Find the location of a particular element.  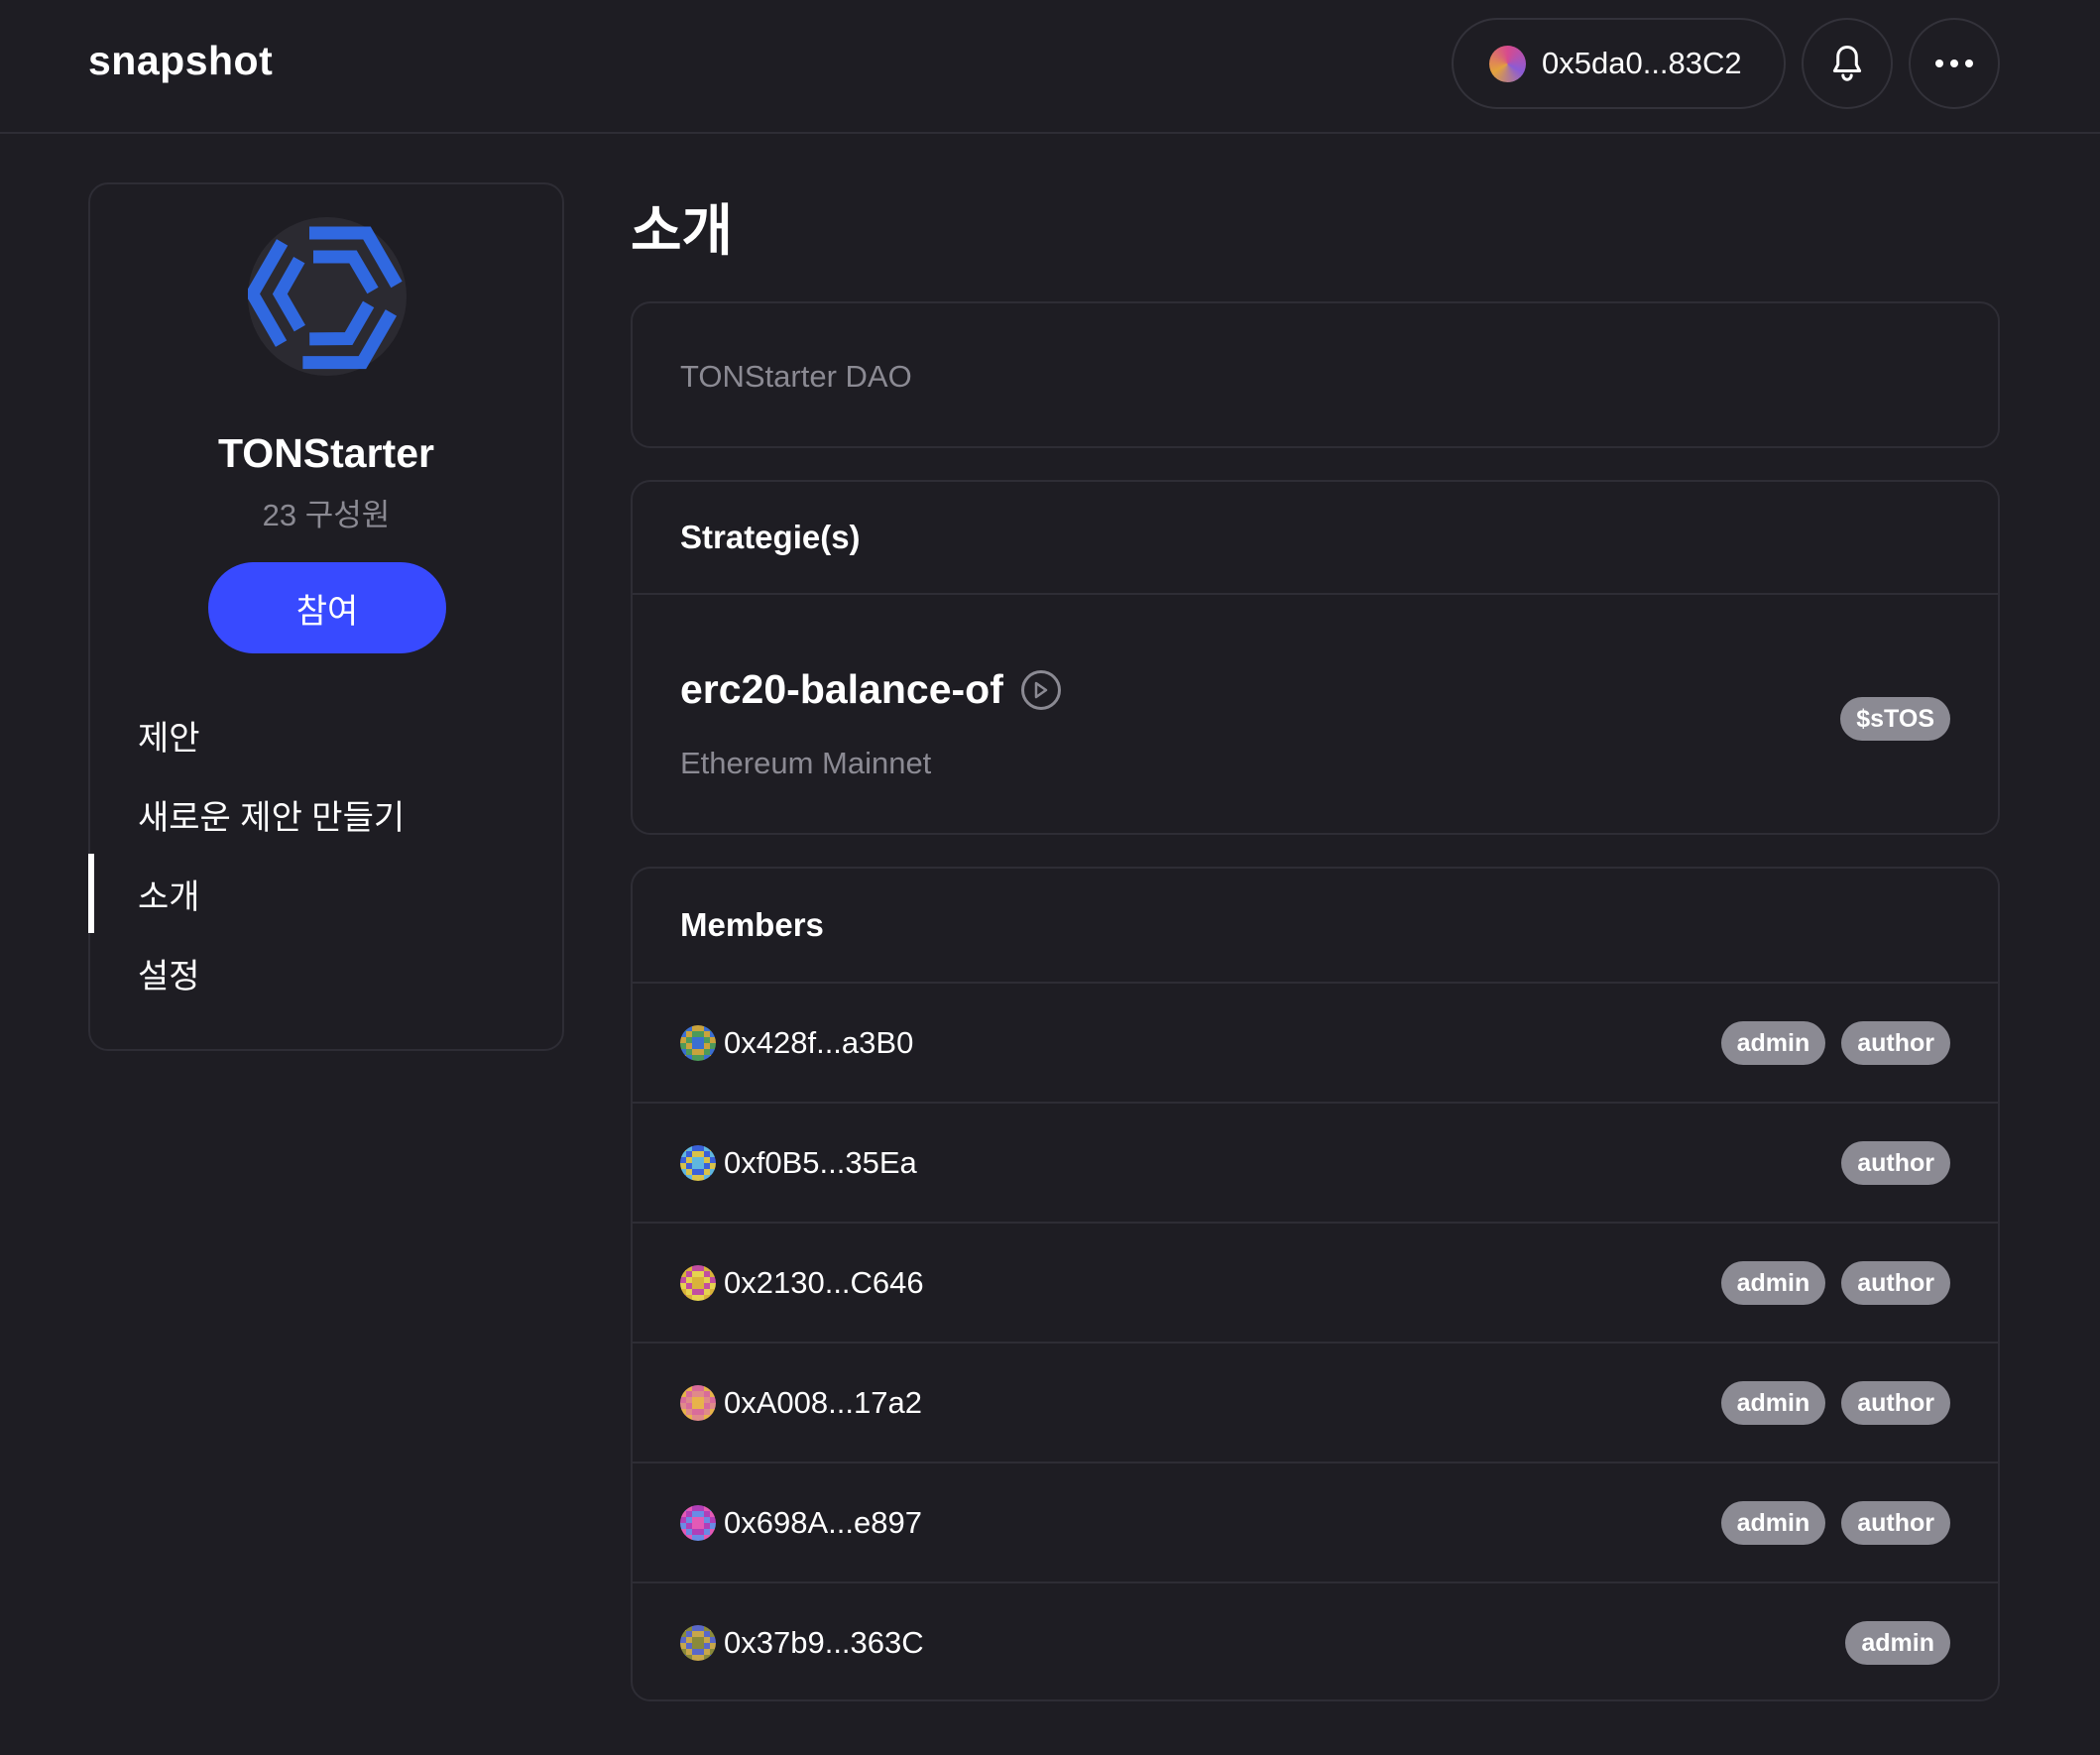

play-triangle-icon is located at coordinates (1041, 689).